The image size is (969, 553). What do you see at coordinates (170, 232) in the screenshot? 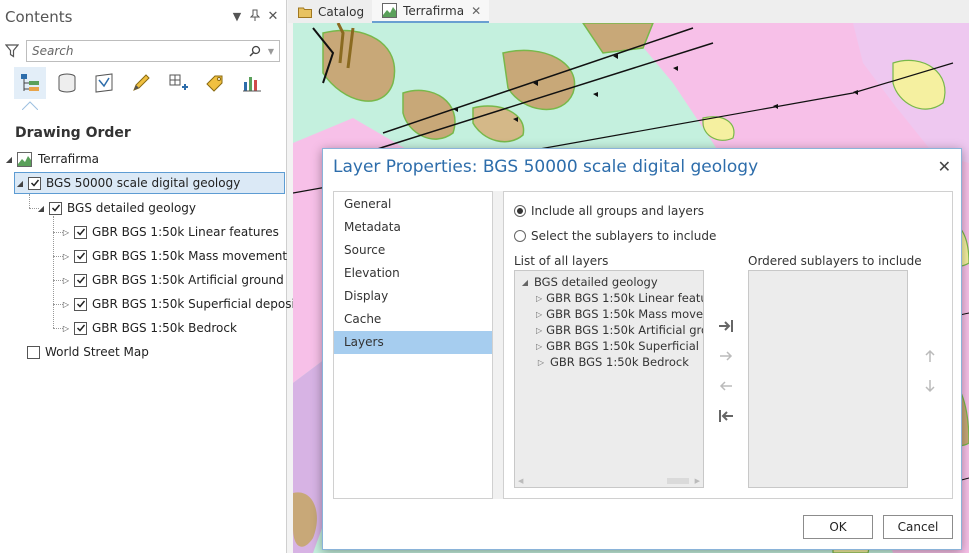
I see `tree-item-layer: ▷ GBR BGS 1:50k Linear features` at bounding box center [170, 232].